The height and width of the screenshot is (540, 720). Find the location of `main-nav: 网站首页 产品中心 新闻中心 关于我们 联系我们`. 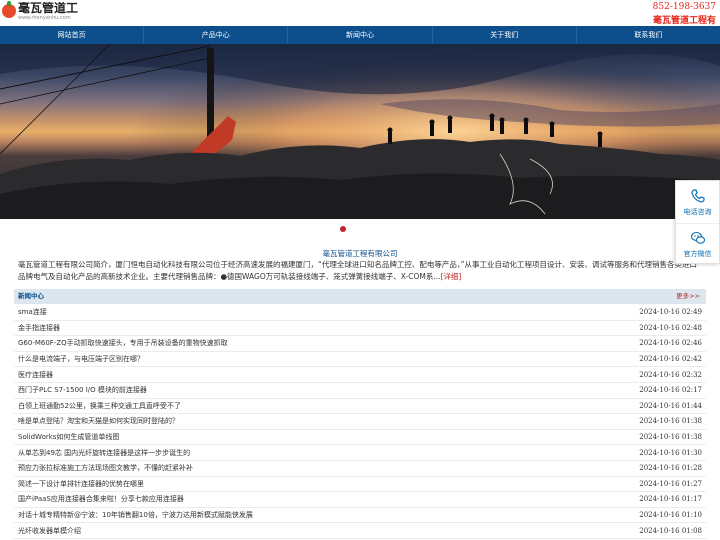

main-nav: 网站首页 产品中心 新闻中心 关于我们 联系我们 is located at coordinates (360, 35).